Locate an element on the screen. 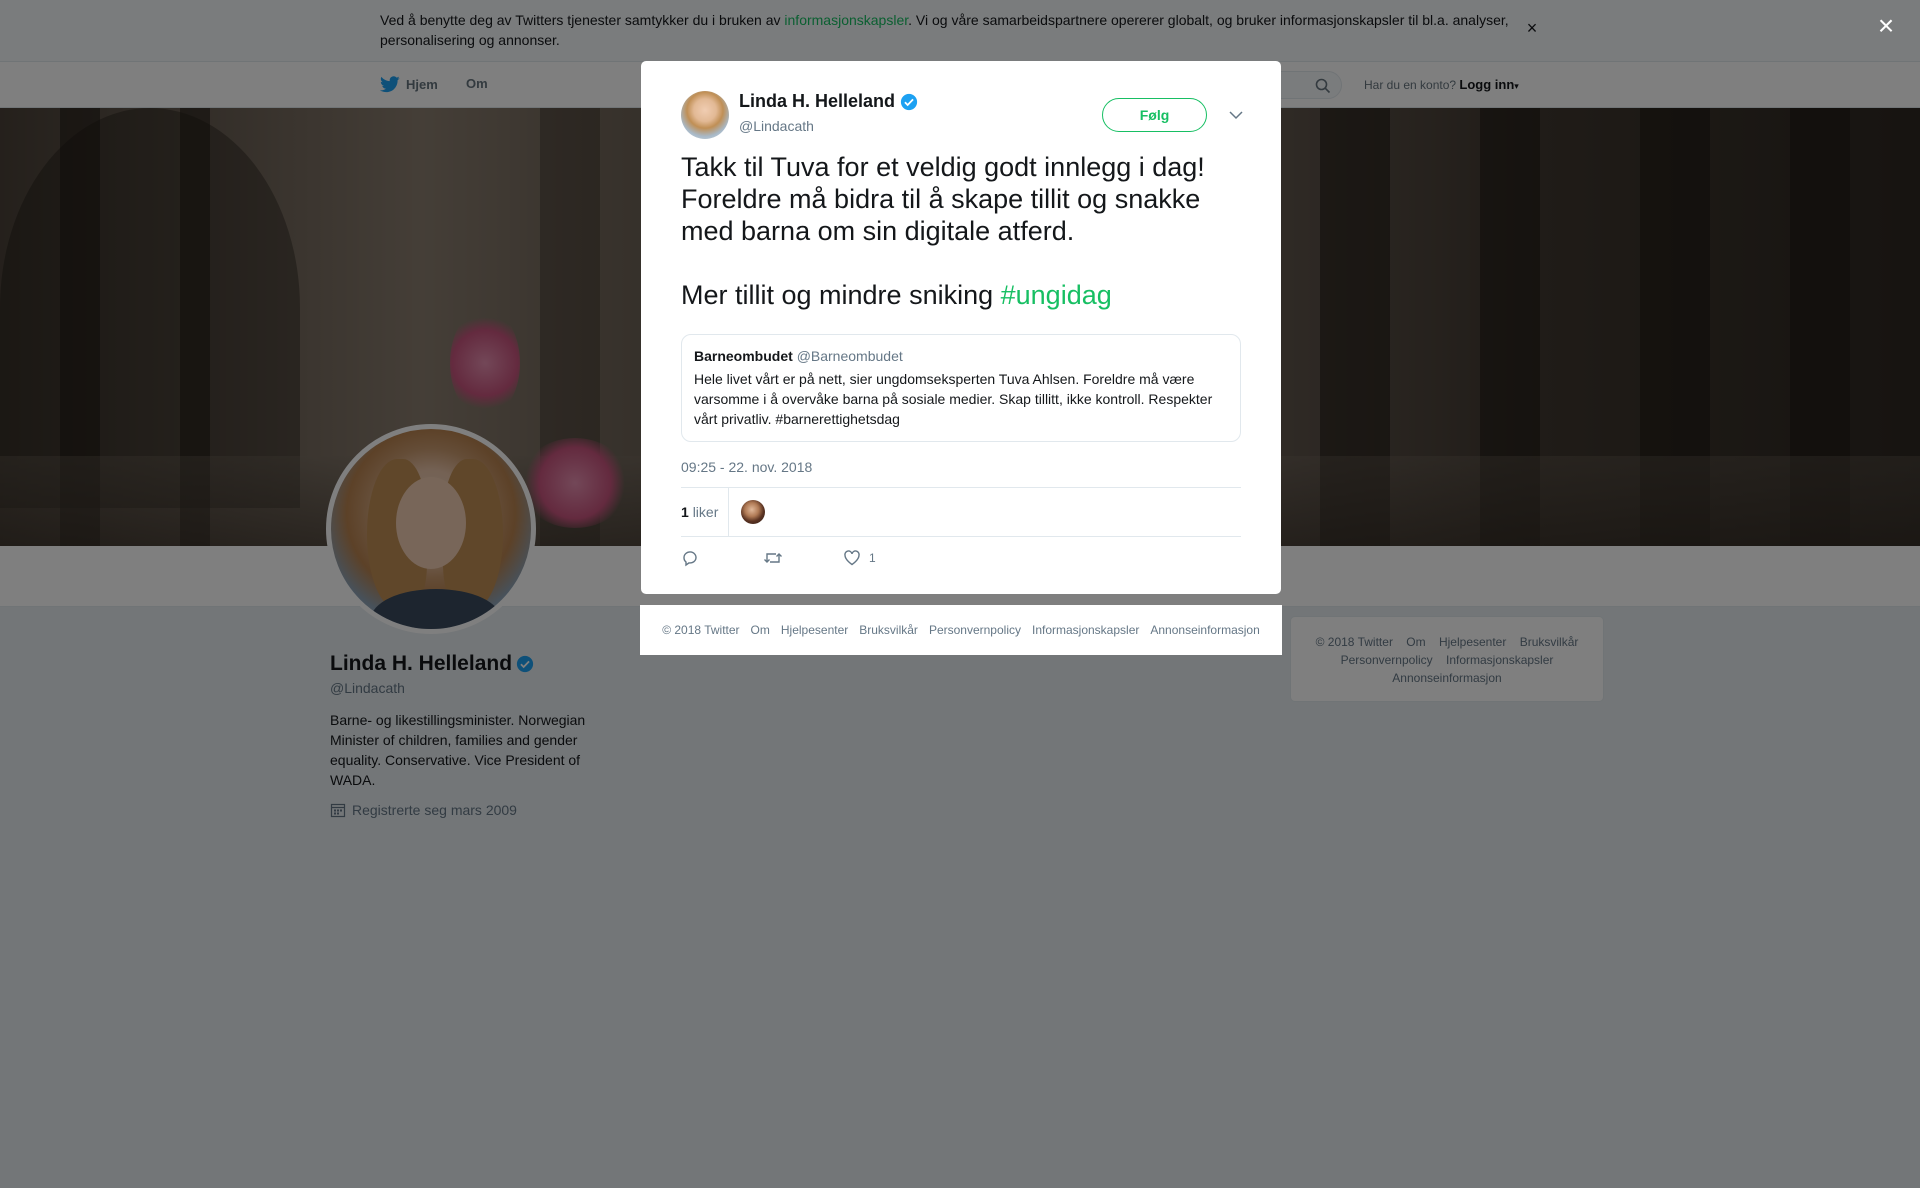  follow-button: Følg is located at coordinates (1154, 115).